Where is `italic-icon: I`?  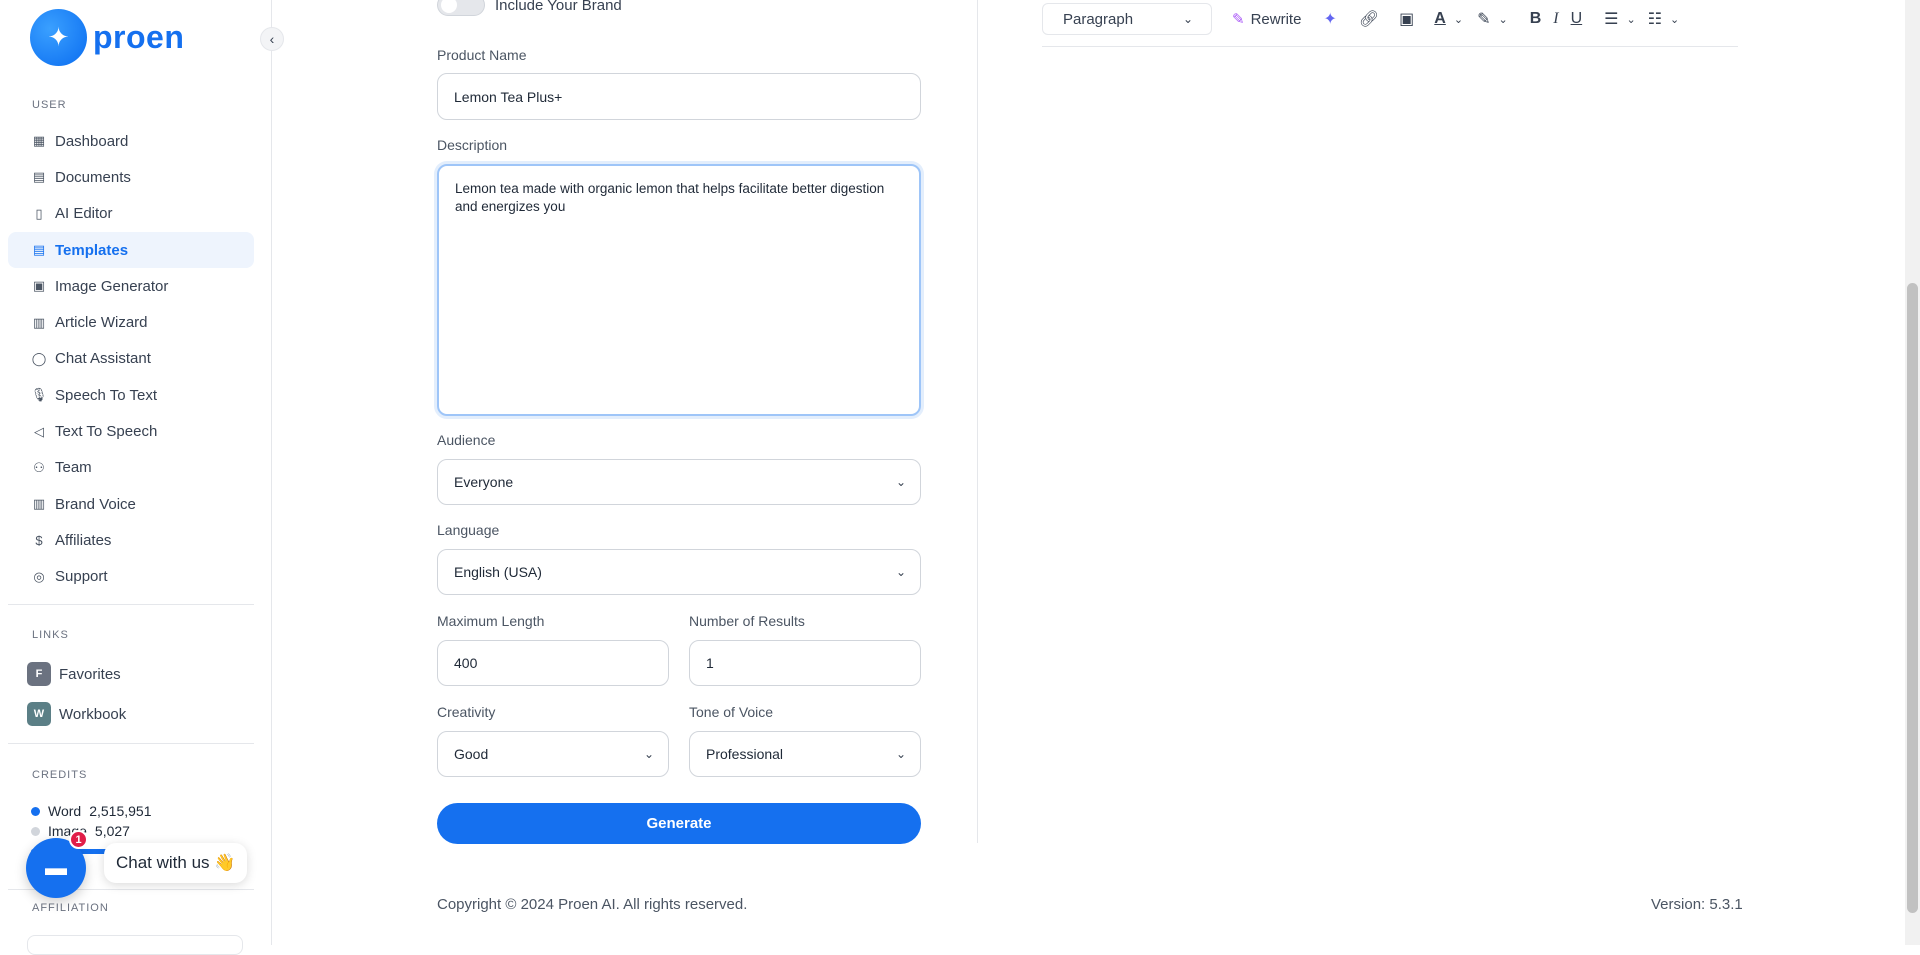 italic-icon: I is located at coordinates (1556, 18).